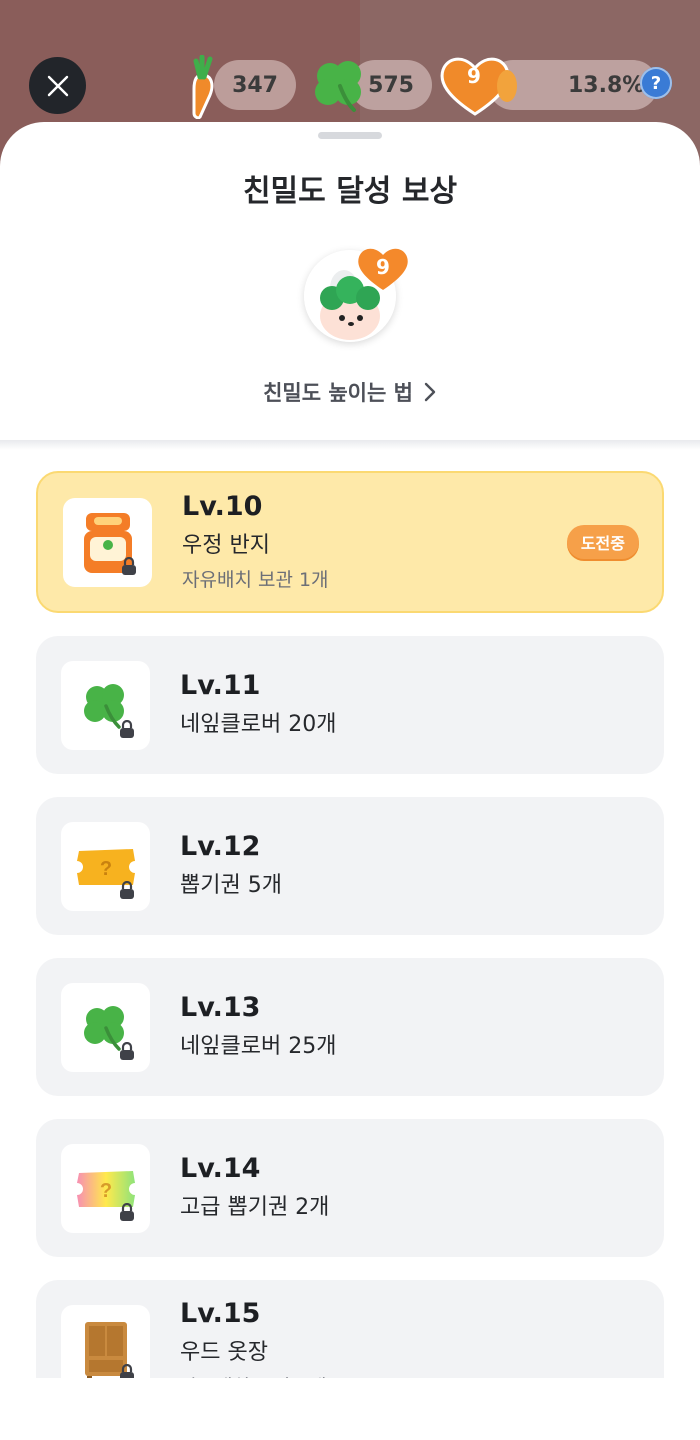  I want to click on close-icon, so click(57, 85).